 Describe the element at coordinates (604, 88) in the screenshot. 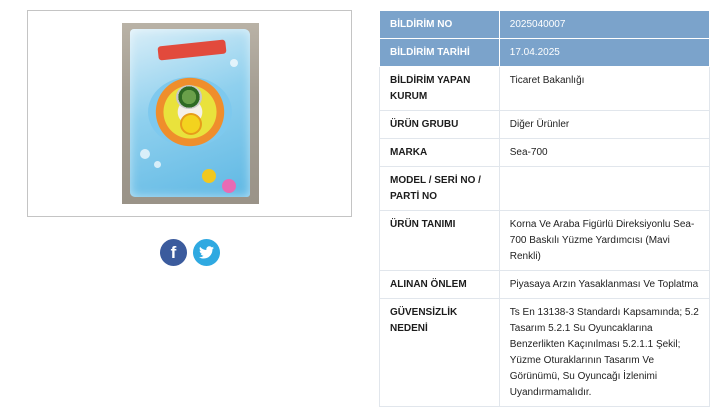

I see `row-value: Ticaret Bakanlığı` at that location.